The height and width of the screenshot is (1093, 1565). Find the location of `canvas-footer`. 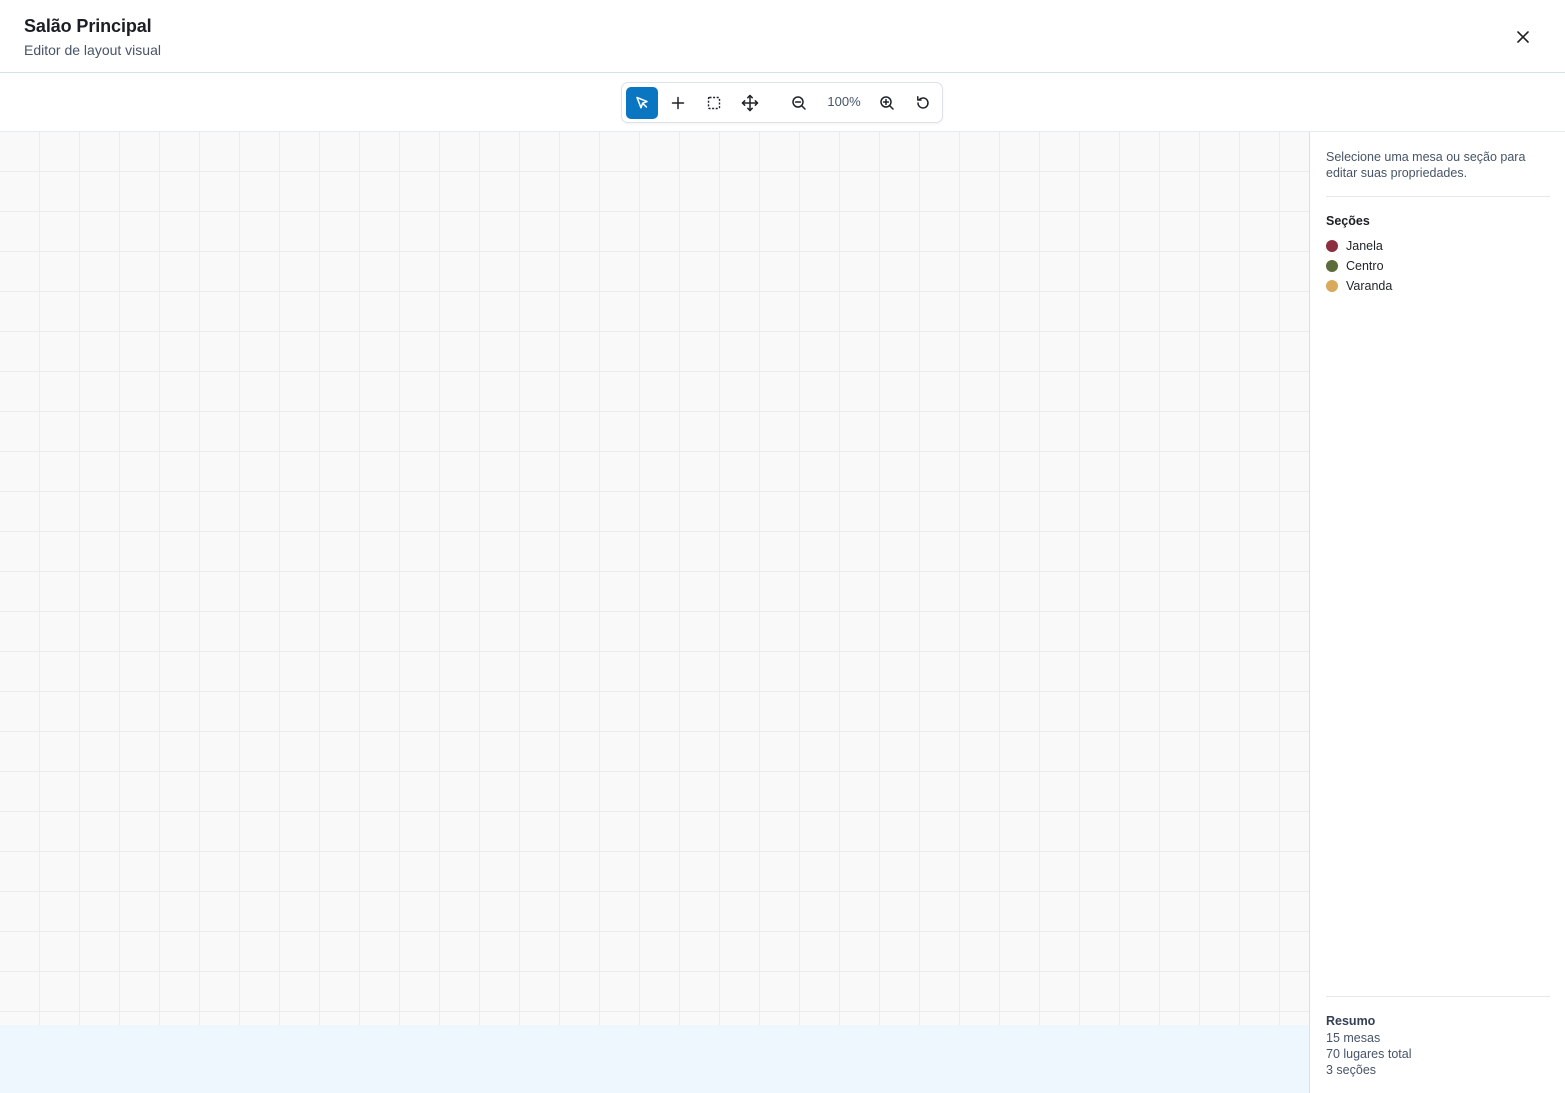

canvas-footer is located at coordinates (654, 1059).